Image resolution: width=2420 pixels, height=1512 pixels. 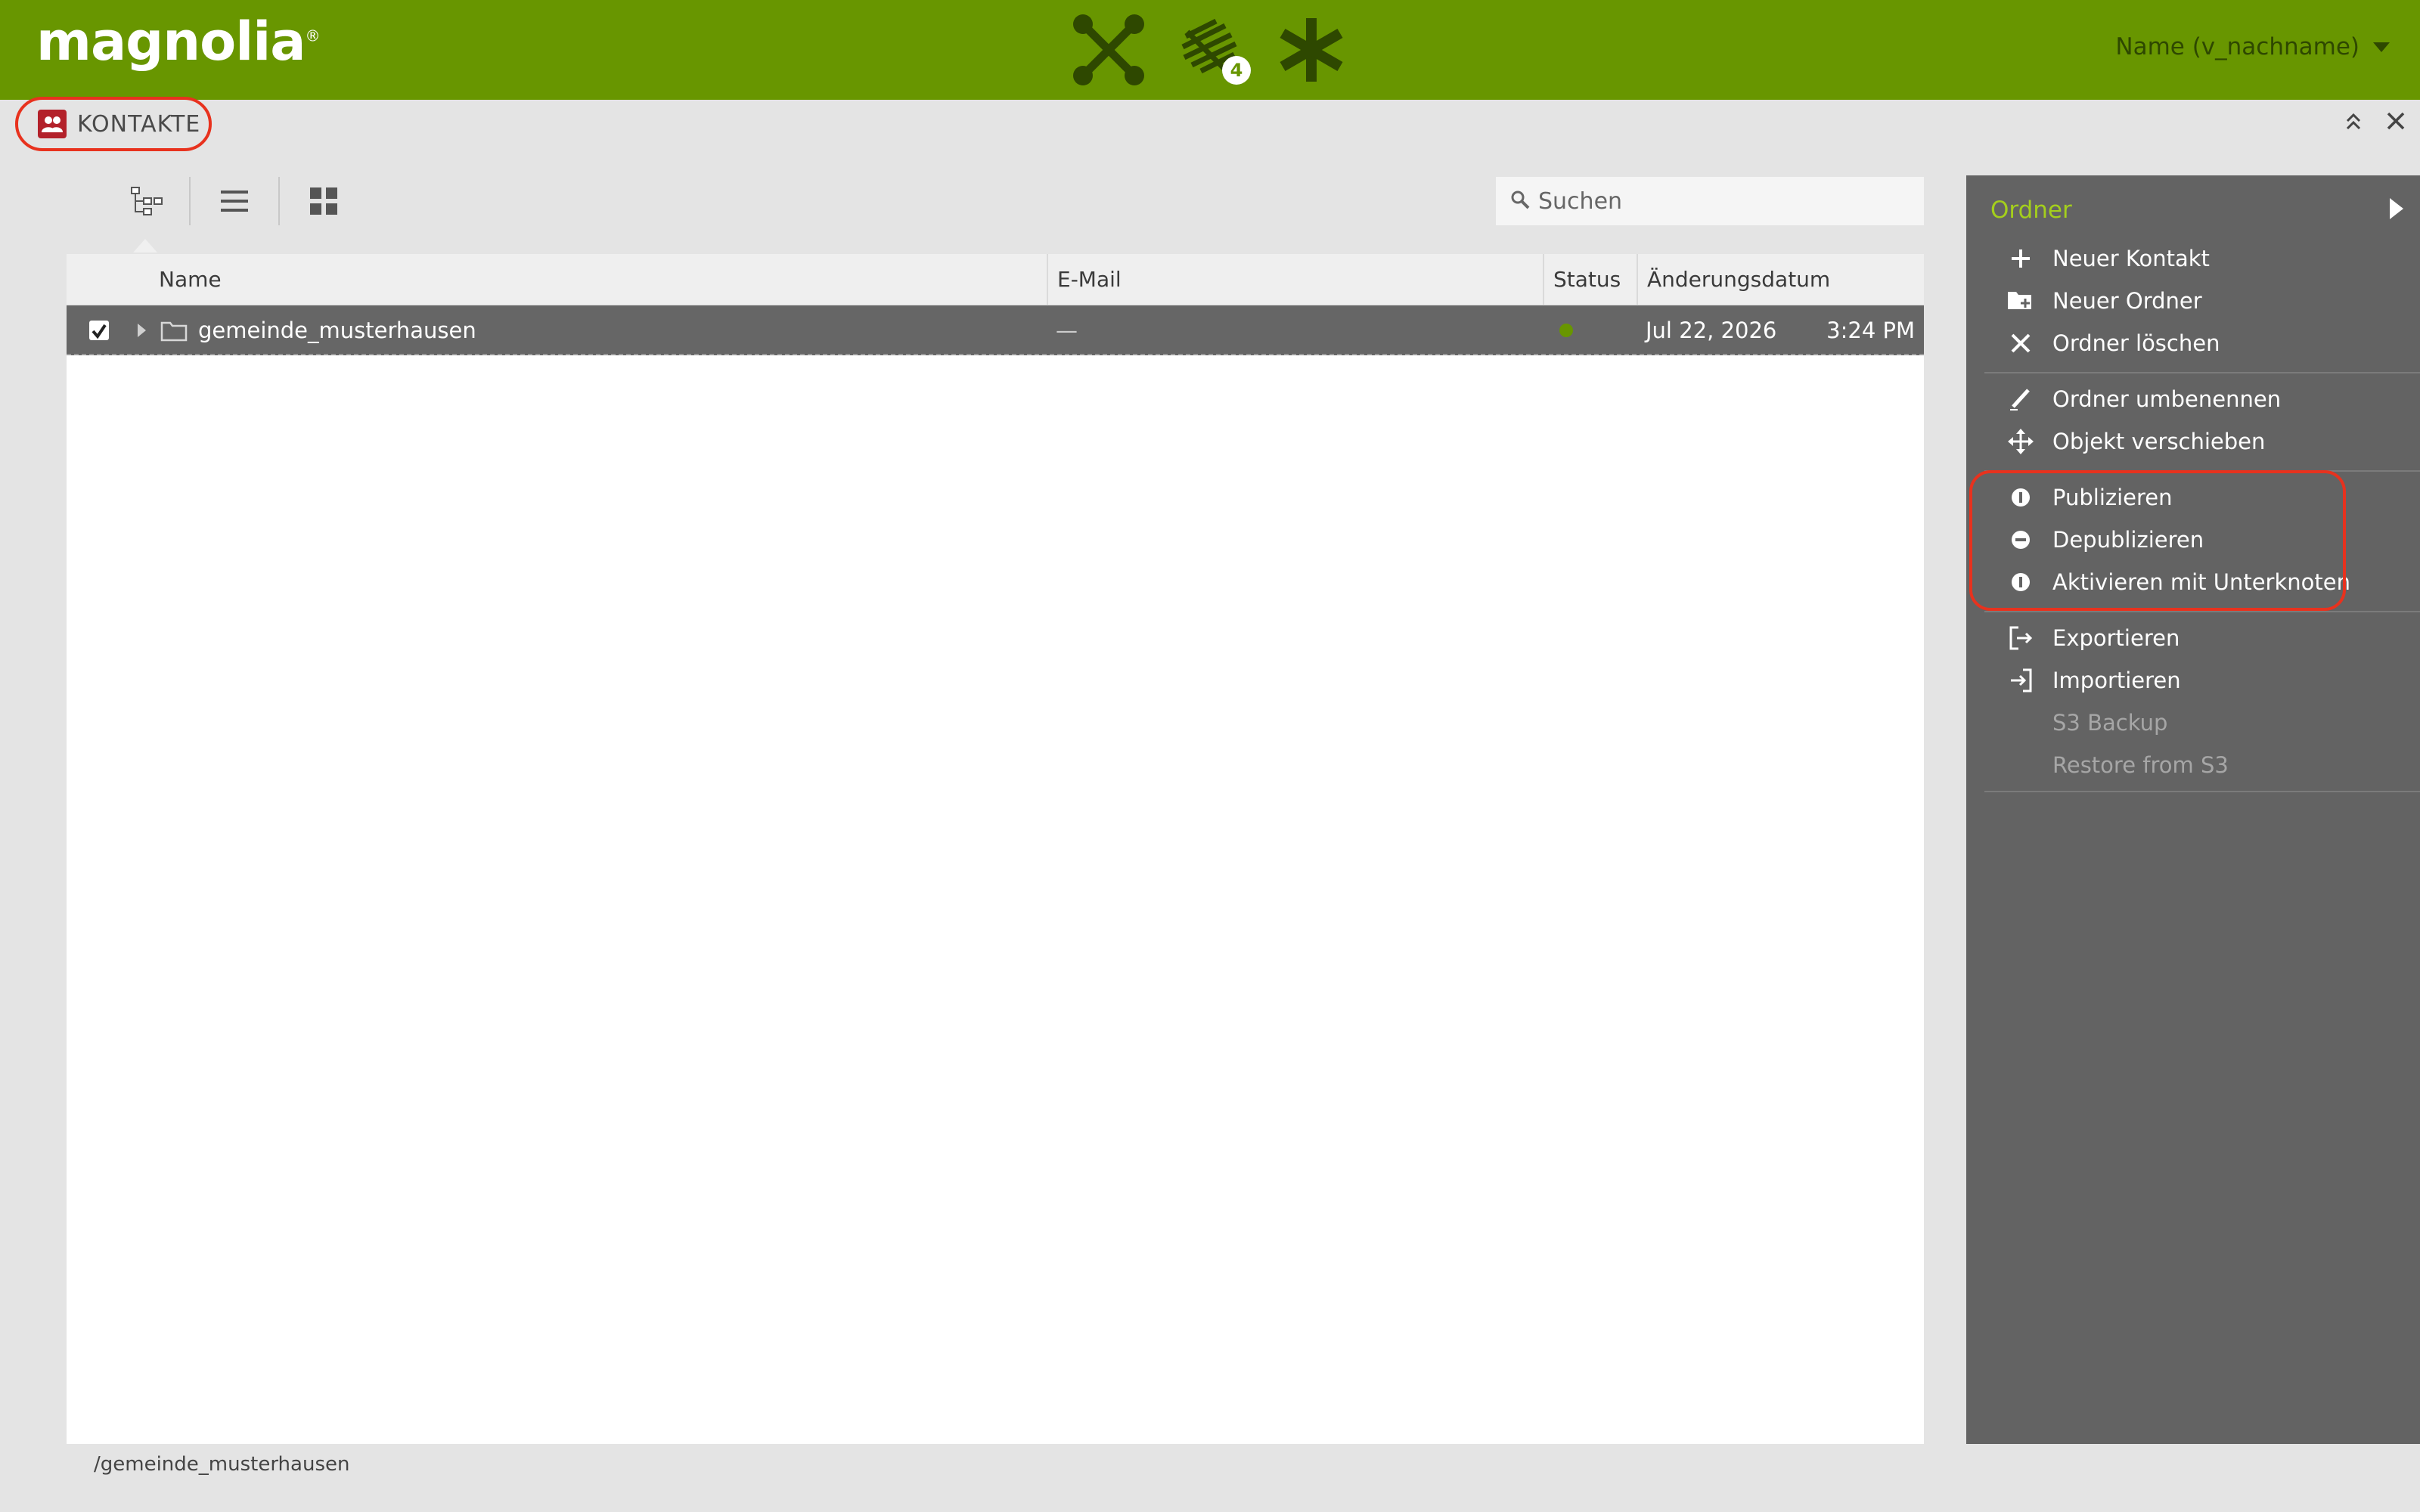 I want to click on action-move-item: Objekt verschieben, so click(x=2193, y=441).